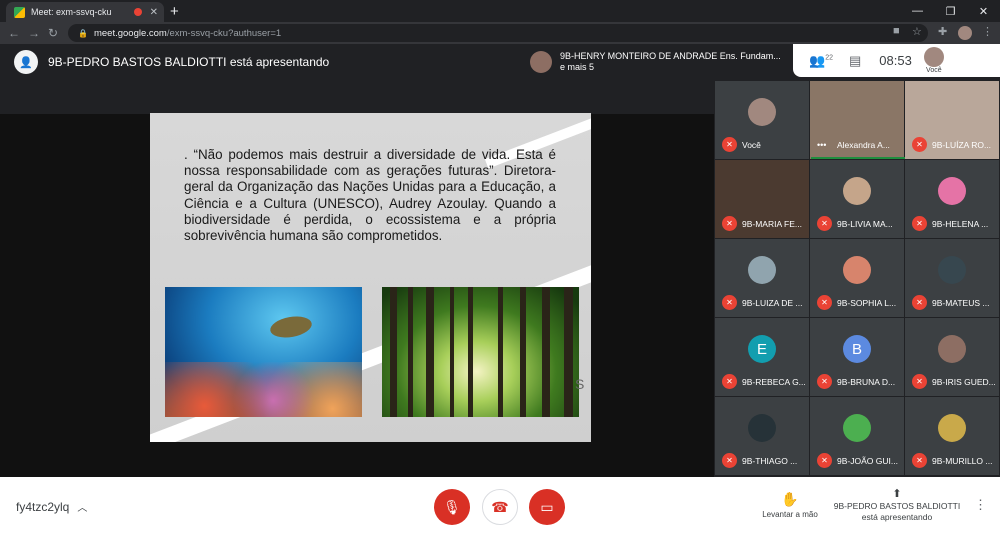  I want to click on browser-tab: Meet: exm-ssvq-cku ✕, so click(85, 12).